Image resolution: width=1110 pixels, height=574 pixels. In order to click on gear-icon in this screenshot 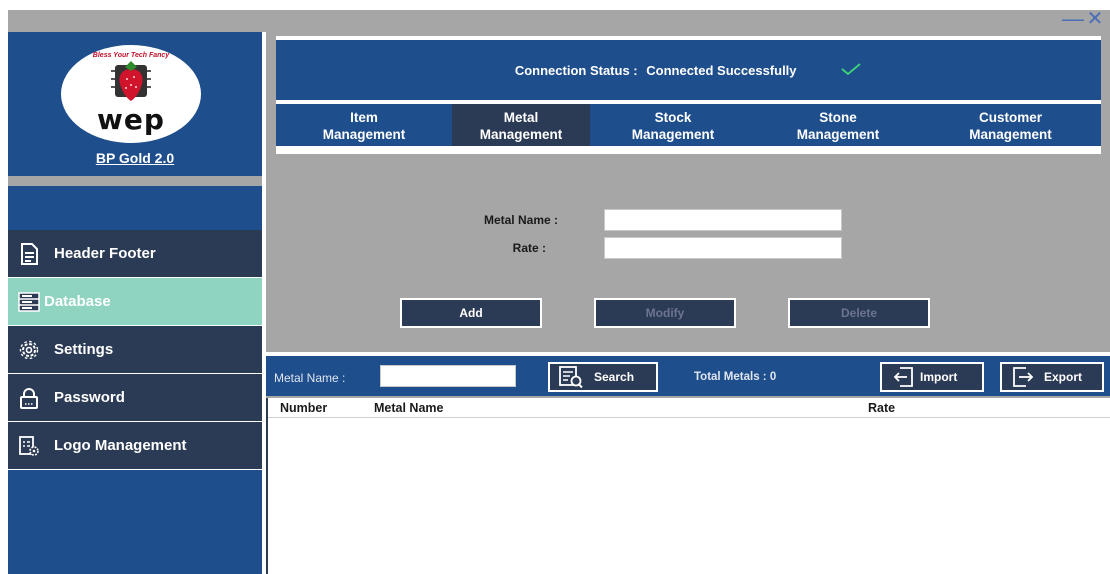, I will do `click(29, 350)`.